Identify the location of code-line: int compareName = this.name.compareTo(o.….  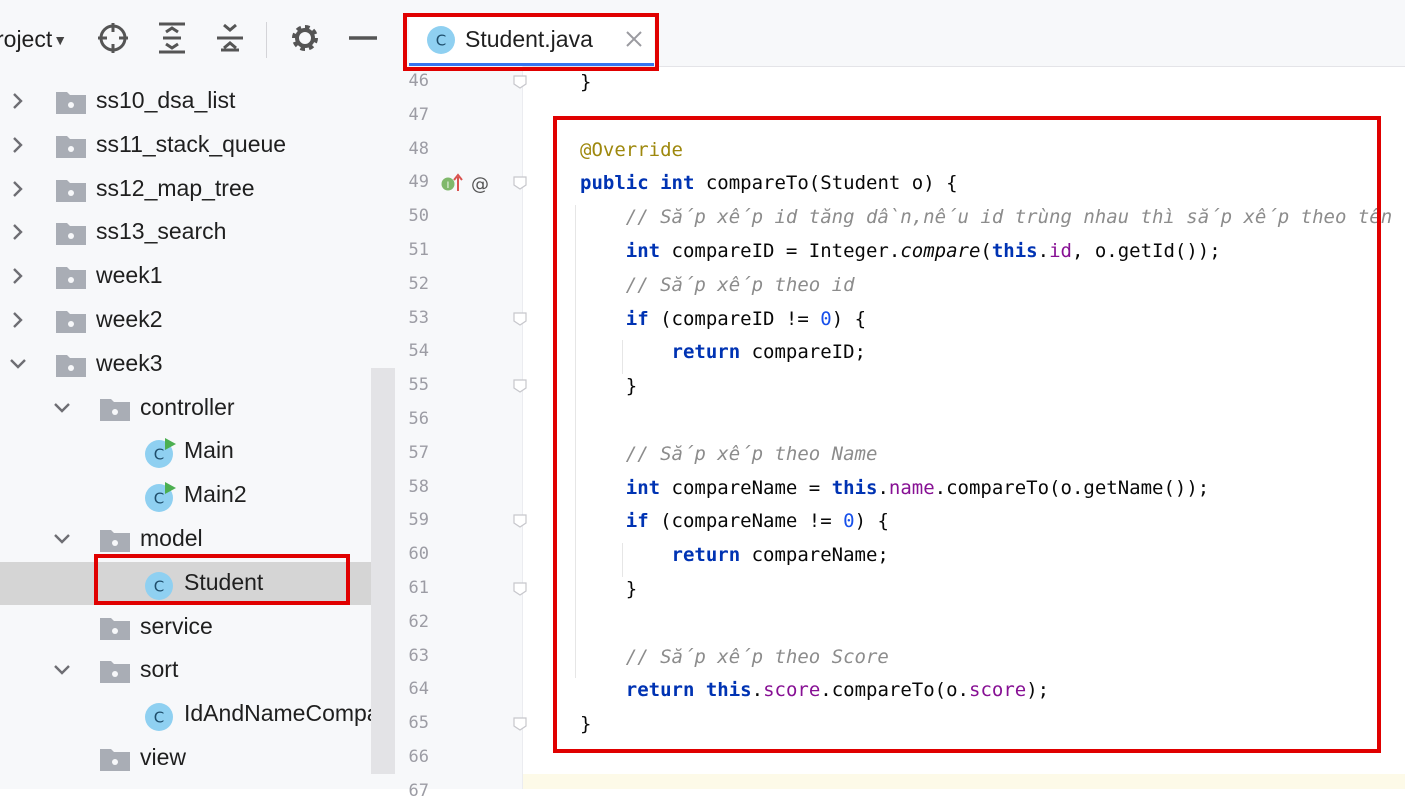
(894, 488).